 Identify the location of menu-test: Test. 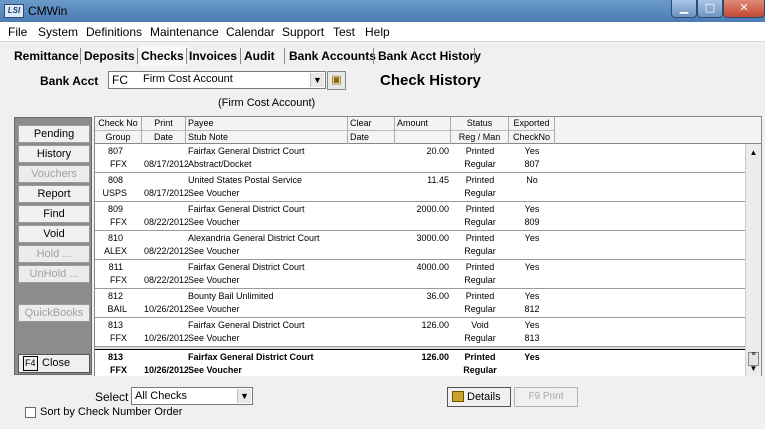
(344, 32).